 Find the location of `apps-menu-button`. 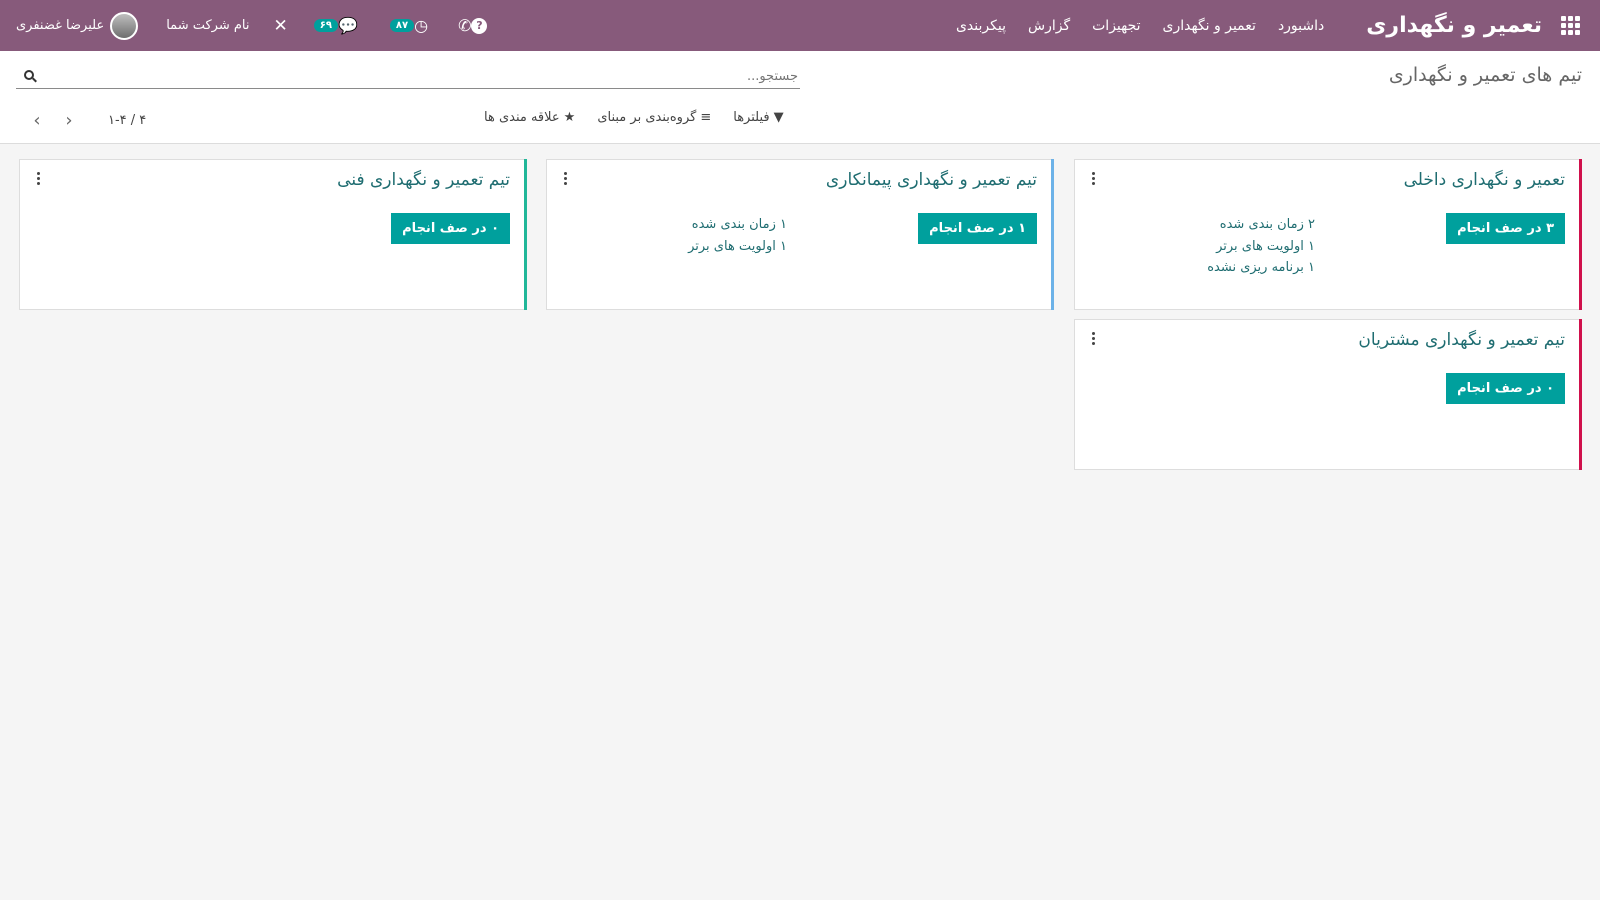

apps-menu-button is located at coordinates (1570, 26).